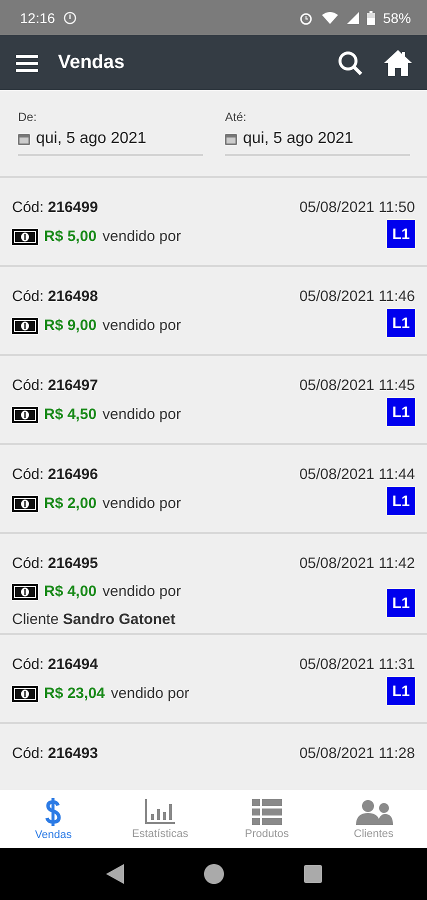 The image size is (427, 900). What do you see at coordinates (55, 564) in the screenshot?
I see `sale-code: Cód: 216495` at bounding box center [55, 564].